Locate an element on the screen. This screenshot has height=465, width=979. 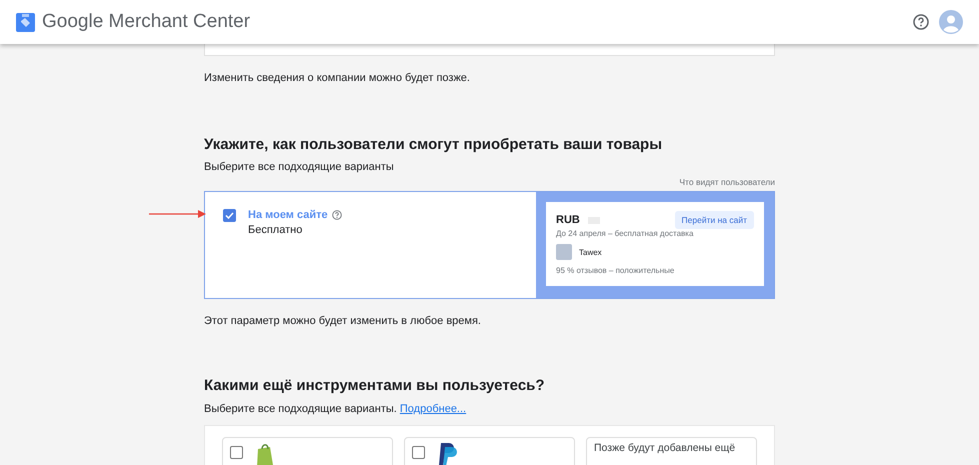
section-heading: Какими ещё инструментами вы пользуетесь? is located at coordinates (375, 385).